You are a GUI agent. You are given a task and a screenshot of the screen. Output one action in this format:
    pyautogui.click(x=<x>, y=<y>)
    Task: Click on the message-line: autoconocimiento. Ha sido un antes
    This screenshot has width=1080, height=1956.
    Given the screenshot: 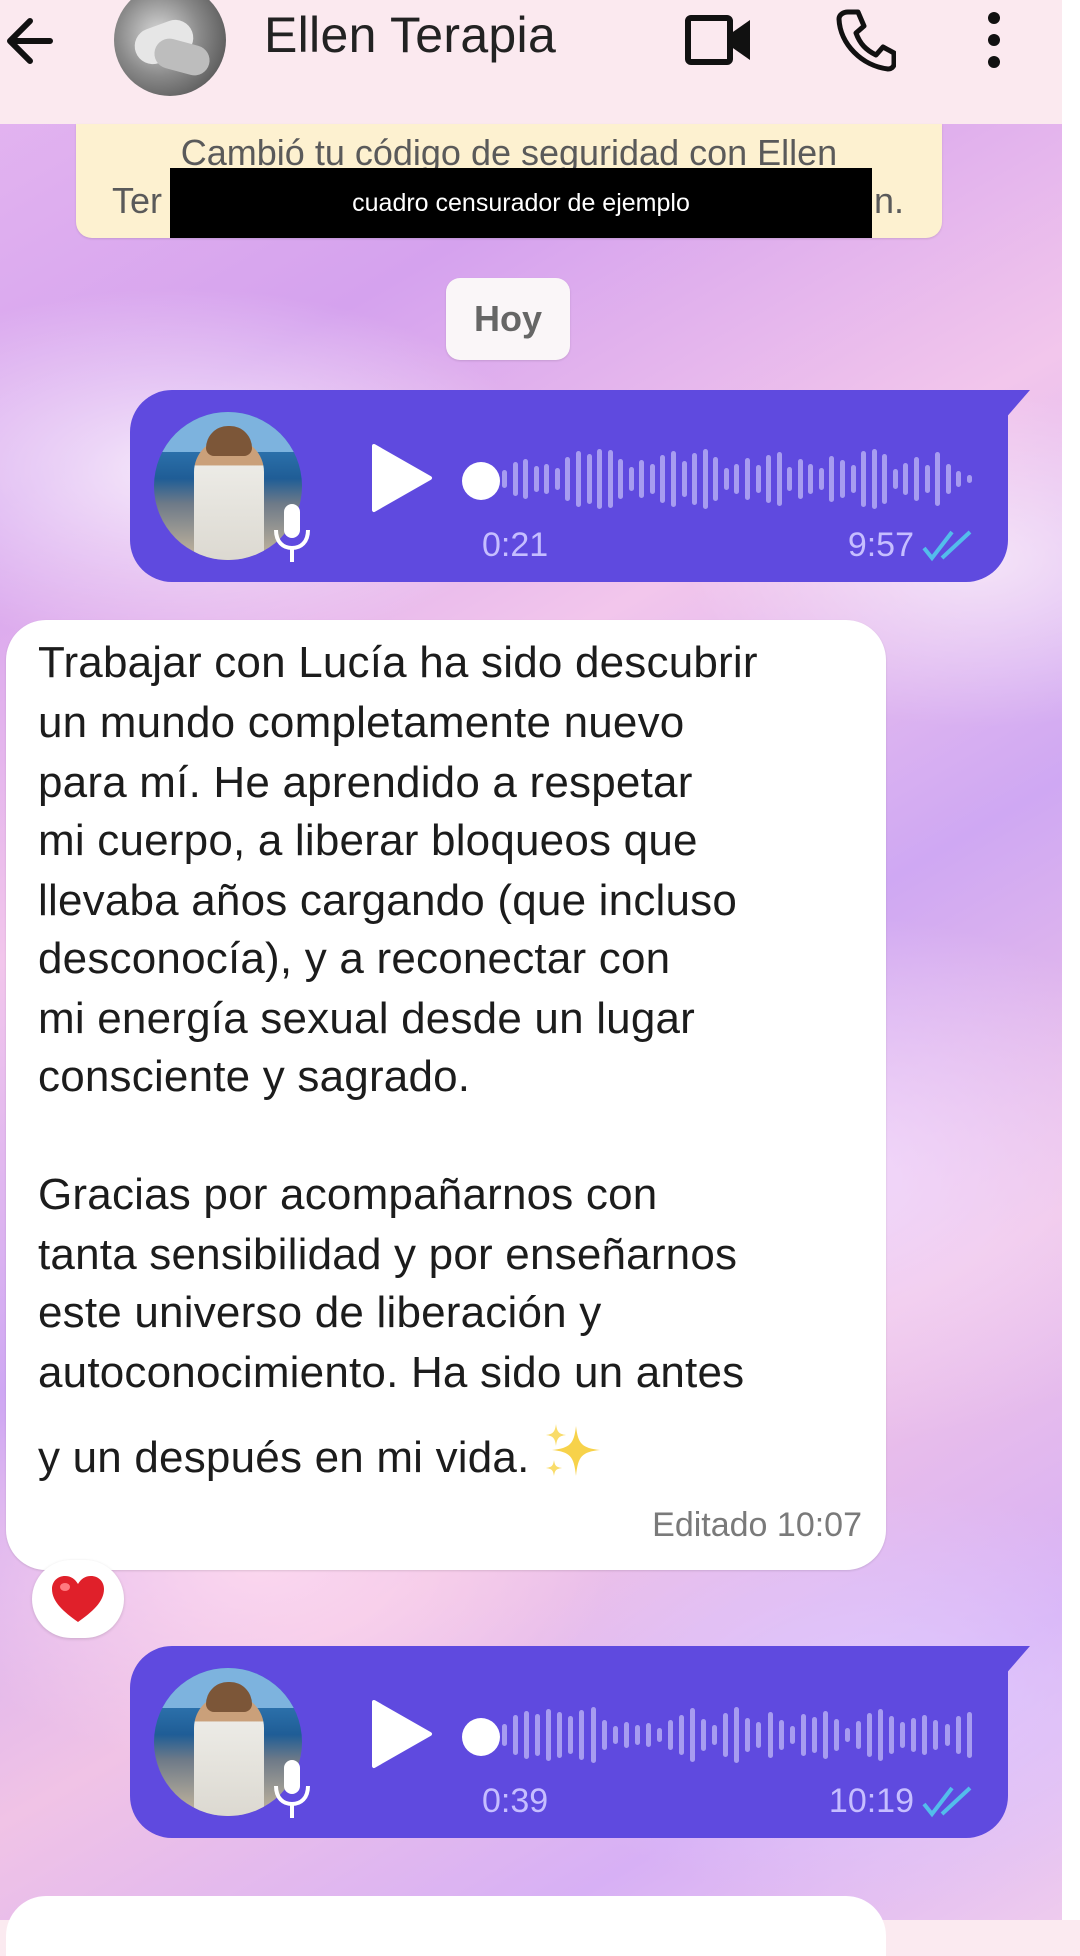 What is the action you would take?
    pyautogui.click(x=391, y=1372)
    